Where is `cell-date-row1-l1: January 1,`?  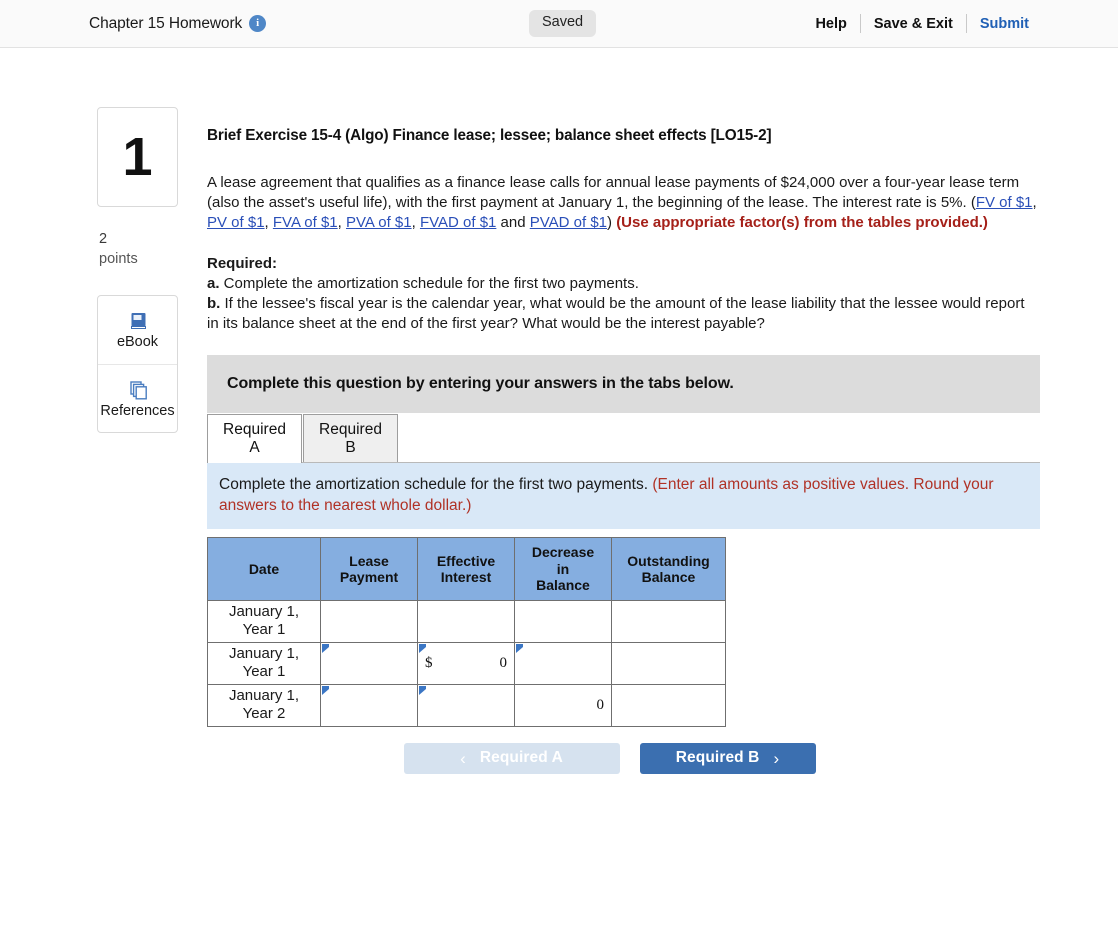 cell-date-row1-l1: January 1, is located at coordinates (264, 612).